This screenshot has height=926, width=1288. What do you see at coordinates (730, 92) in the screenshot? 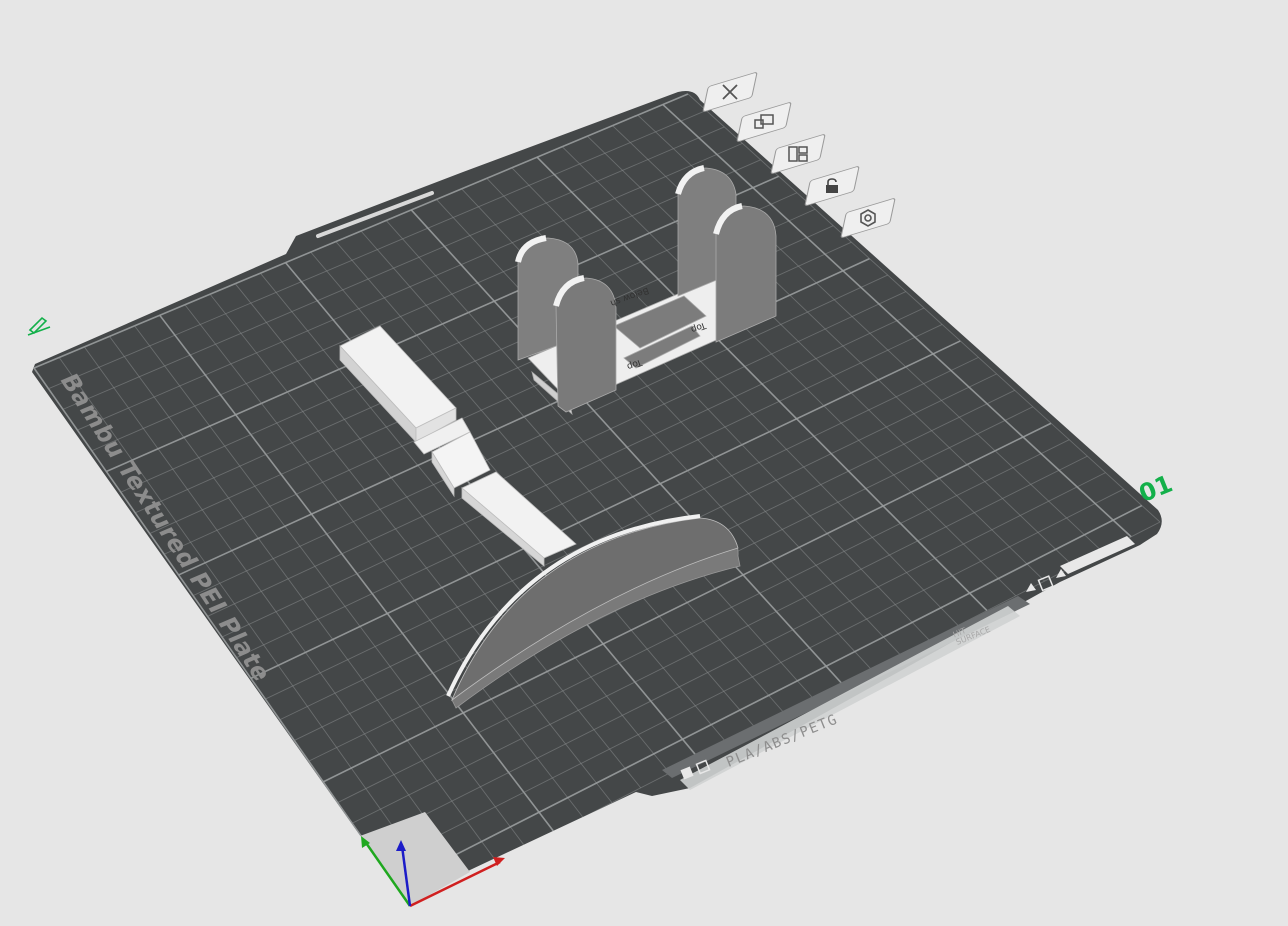
I see `close-icon` at bounding box center [730, 92].